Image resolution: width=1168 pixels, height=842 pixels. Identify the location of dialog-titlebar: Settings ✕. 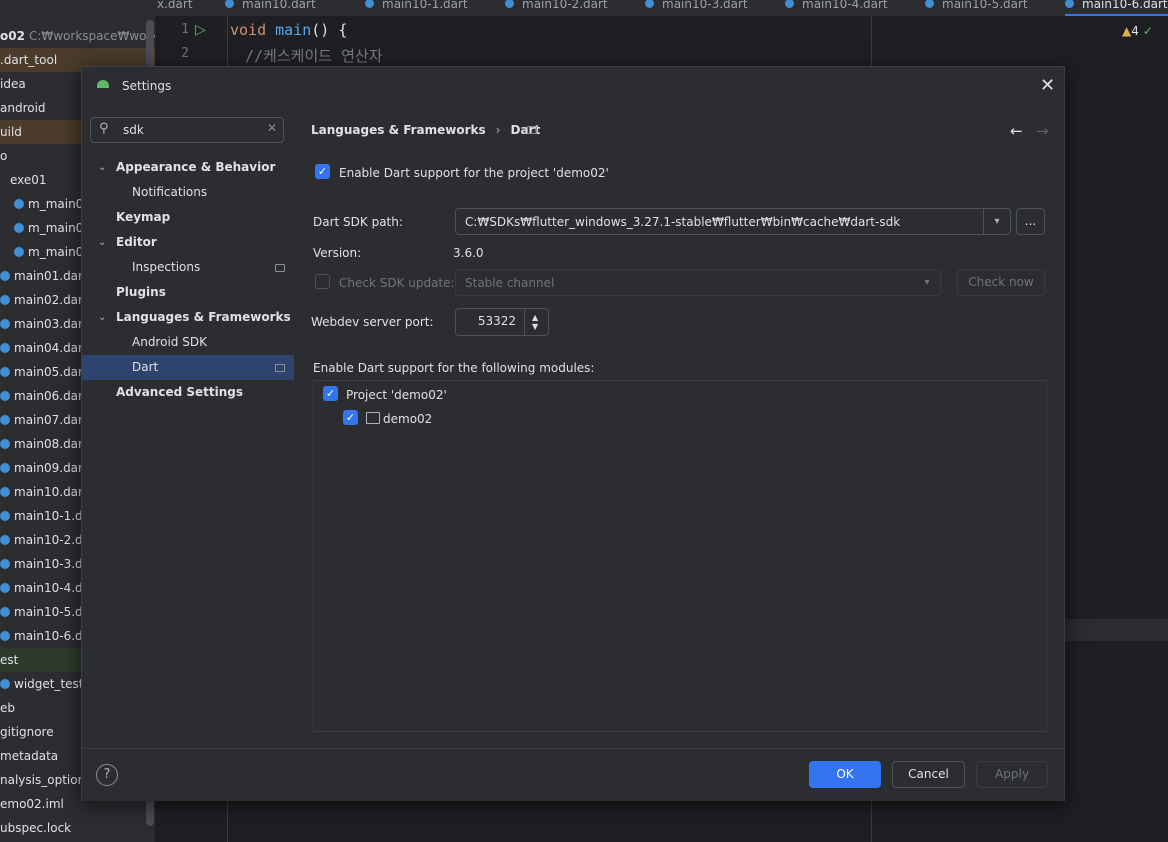
(573, 87).